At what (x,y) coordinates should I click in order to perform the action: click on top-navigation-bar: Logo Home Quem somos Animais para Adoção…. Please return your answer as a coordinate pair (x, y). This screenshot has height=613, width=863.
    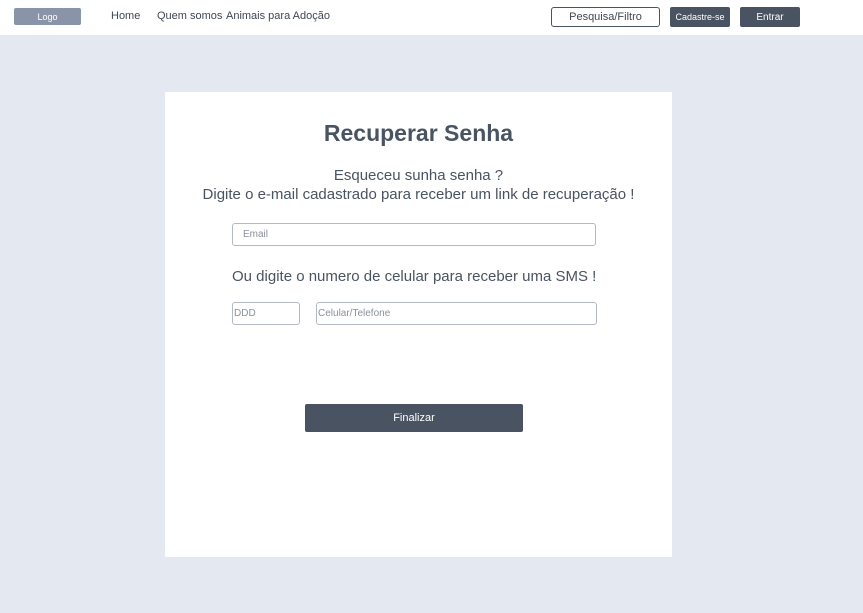
    Looking at the image, I should click on (431, 17).